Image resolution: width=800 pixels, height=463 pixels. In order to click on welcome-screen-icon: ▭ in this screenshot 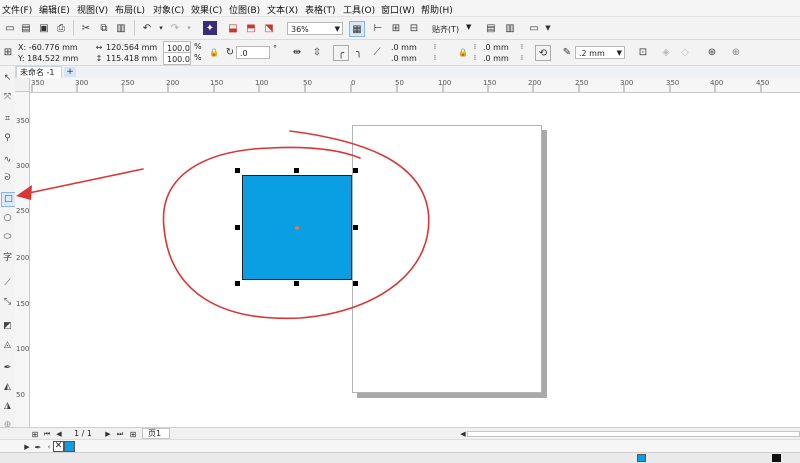, I will do `click(534, 28)`.